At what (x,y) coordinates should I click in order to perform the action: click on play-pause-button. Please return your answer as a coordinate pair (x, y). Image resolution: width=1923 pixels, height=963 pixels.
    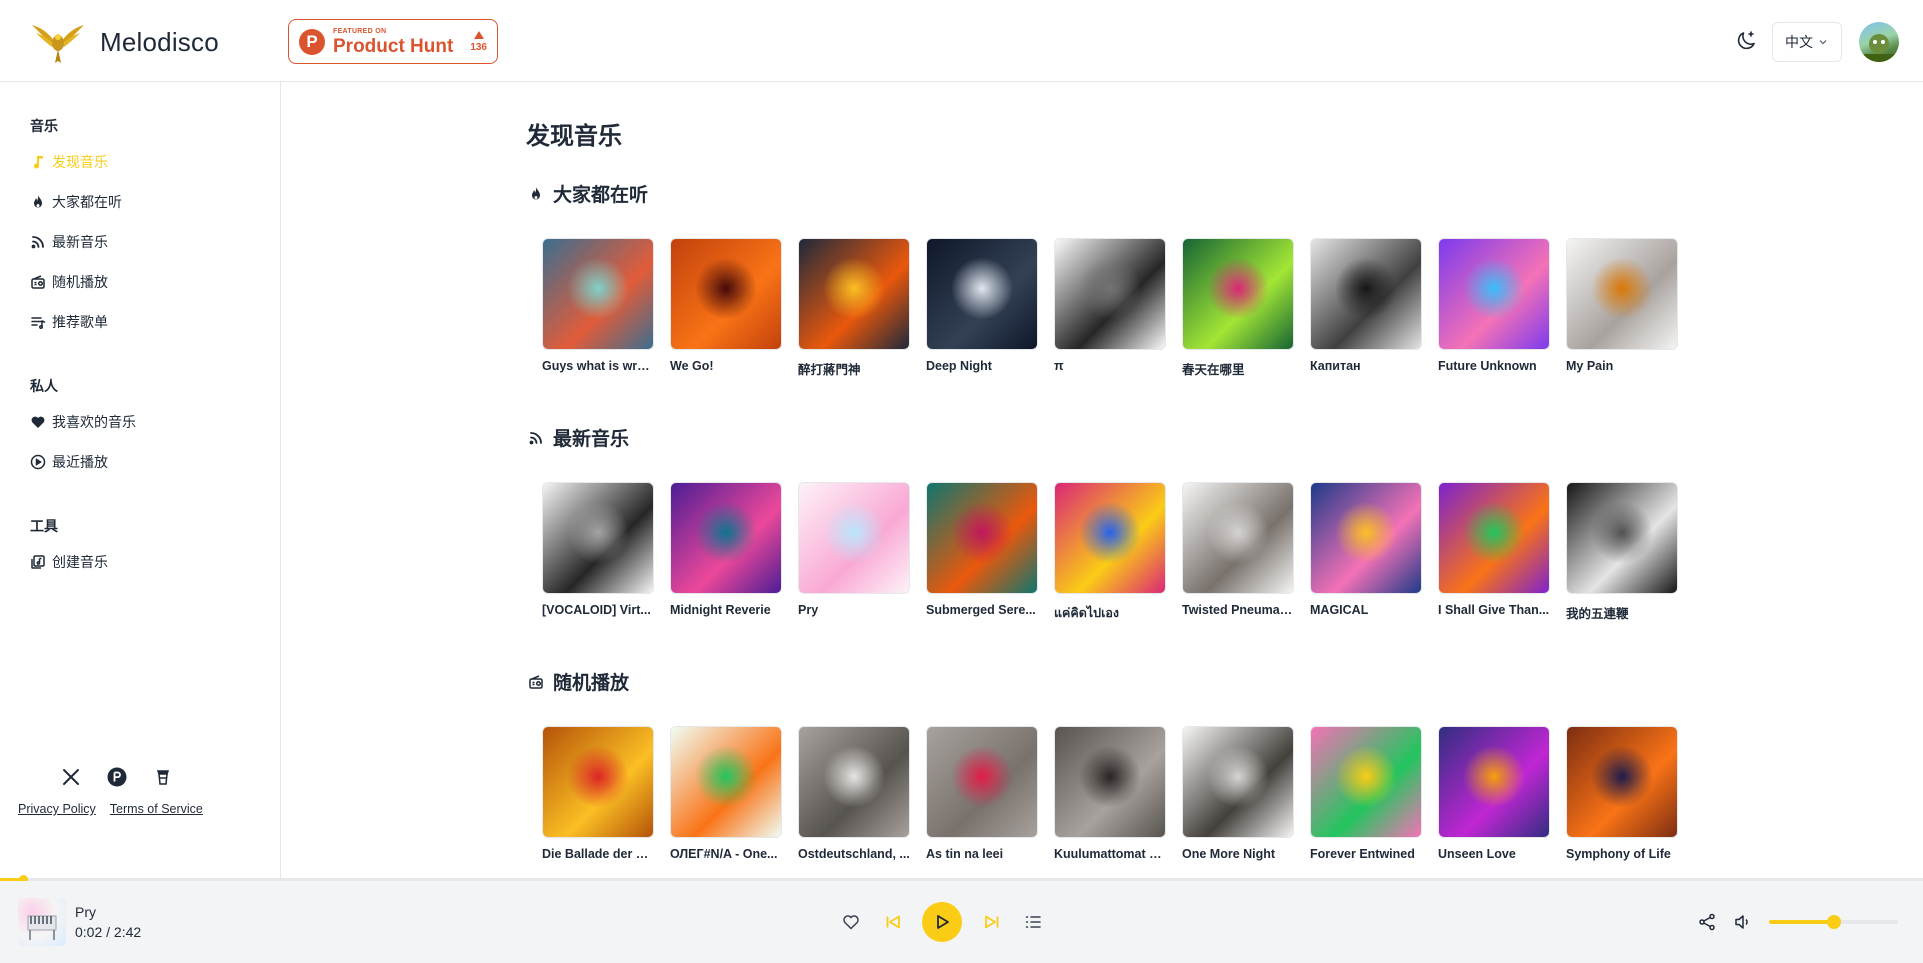
    Looking at the image, I should click on (942, 922).